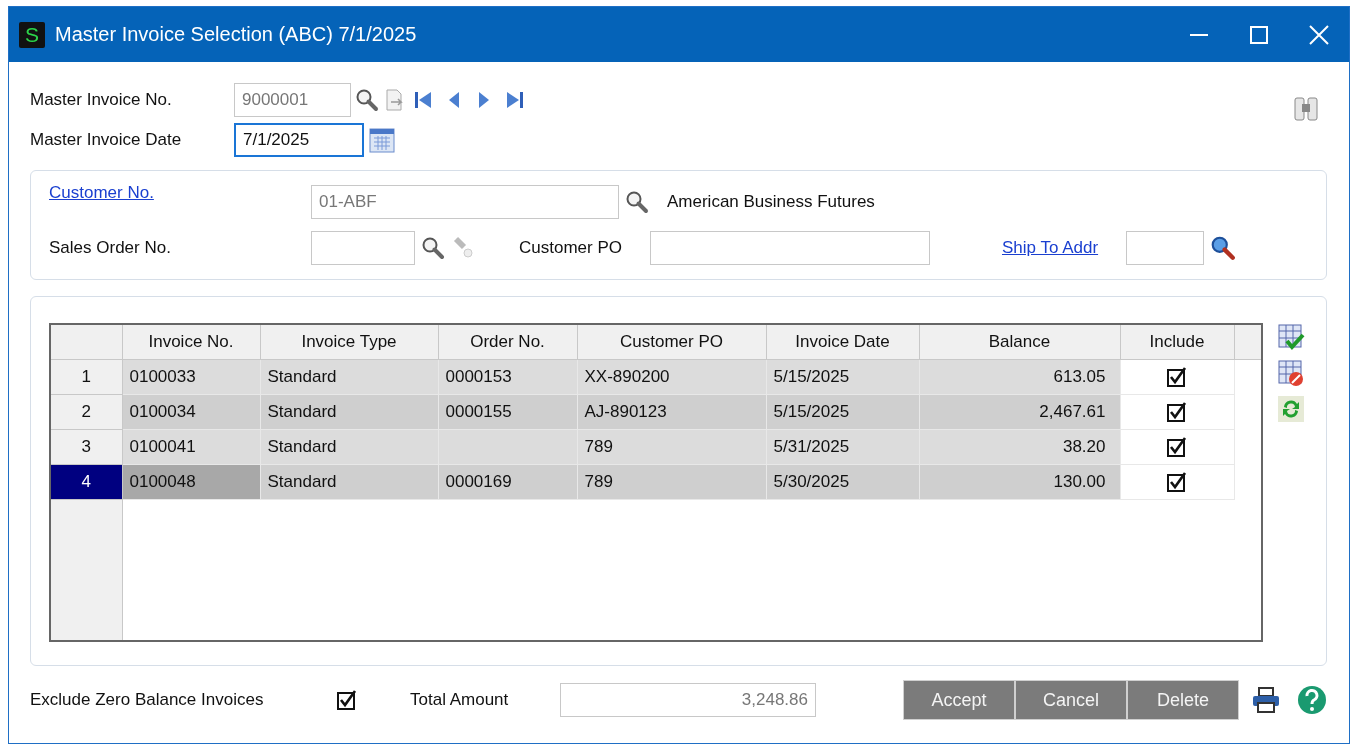 This screenshot has width=1356, height=746. What do you see at coordinates (465, 202) in the screenshot?
I see `customer-number-field: 01-ABF` at bounding box center [465, 202].